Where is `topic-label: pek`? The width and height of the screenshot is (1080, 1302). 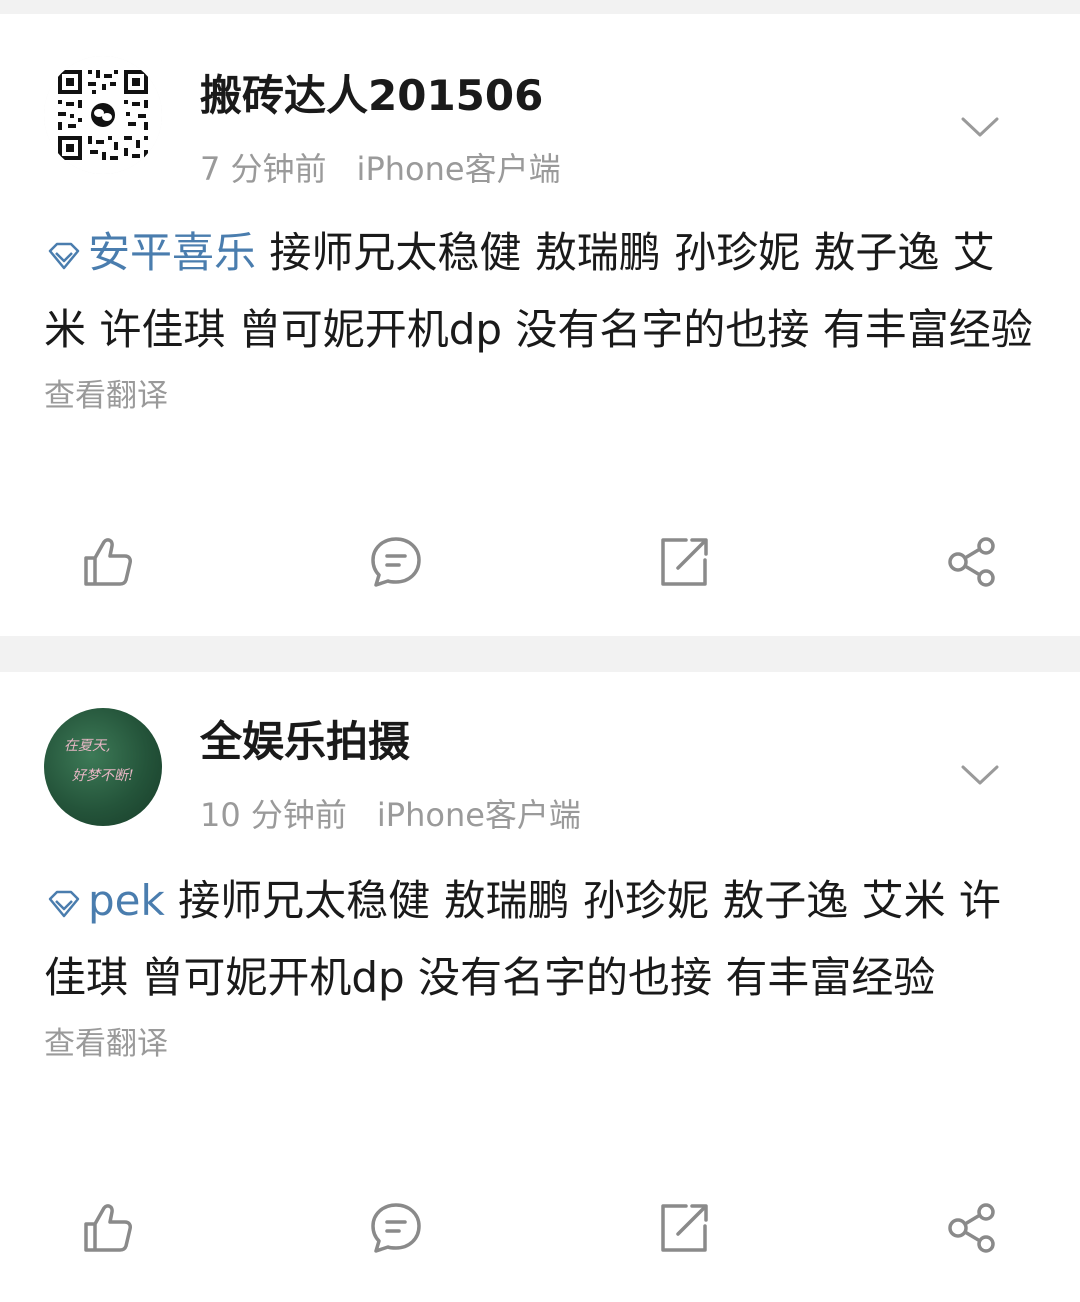 topic-label: pek is located at coordinates (126, 900).